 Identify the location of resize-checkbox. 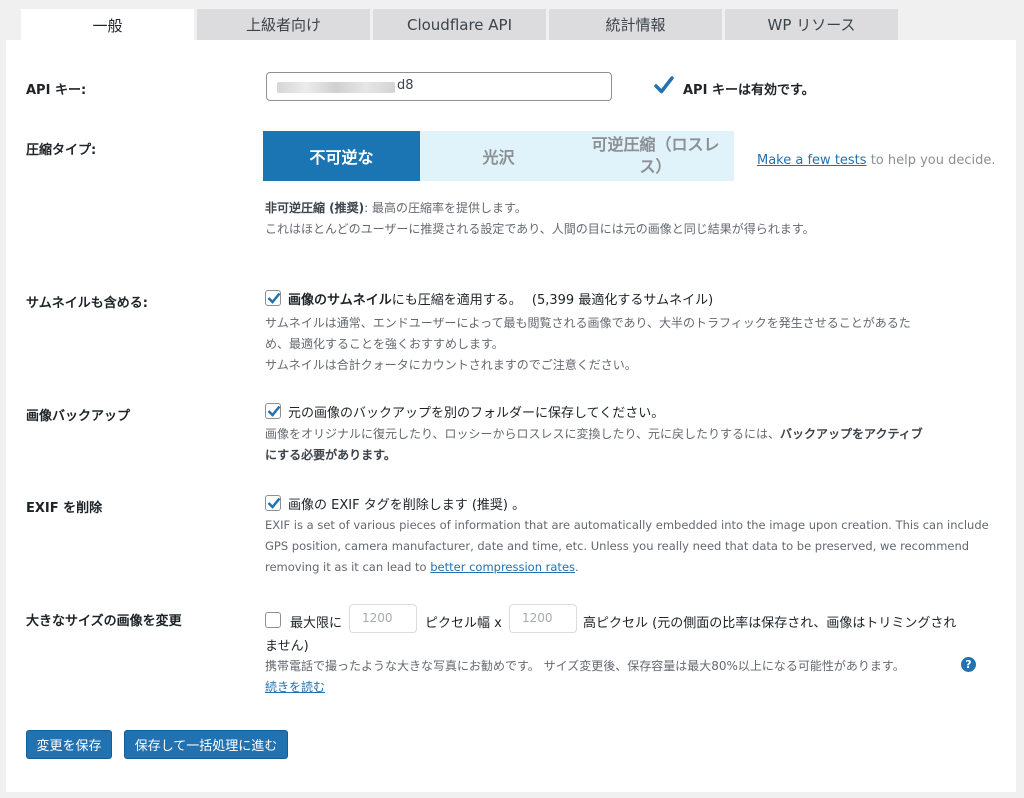
(273, 620).